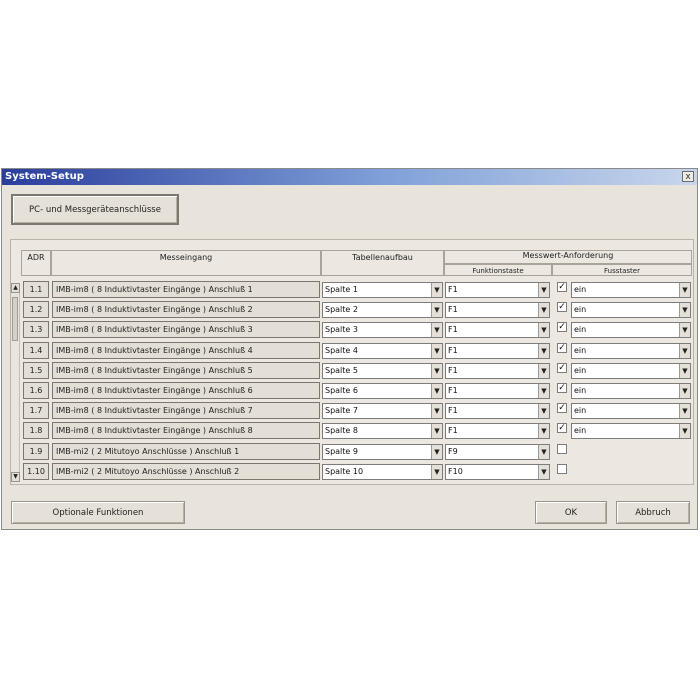 The width and height of the screenshot is (700, 700). I want to click on header-adr: ADR, so click(36, 263).